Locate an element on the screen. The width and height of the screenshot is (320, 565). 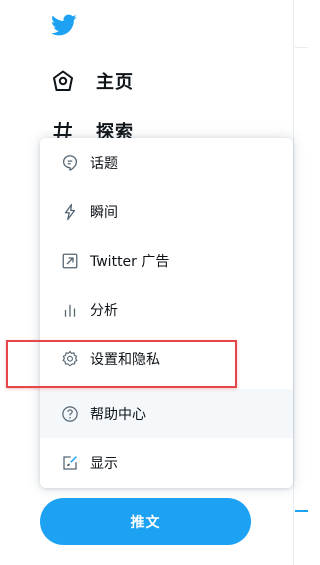
menu-item-label: 话题 is located at coordinates (104, 163).